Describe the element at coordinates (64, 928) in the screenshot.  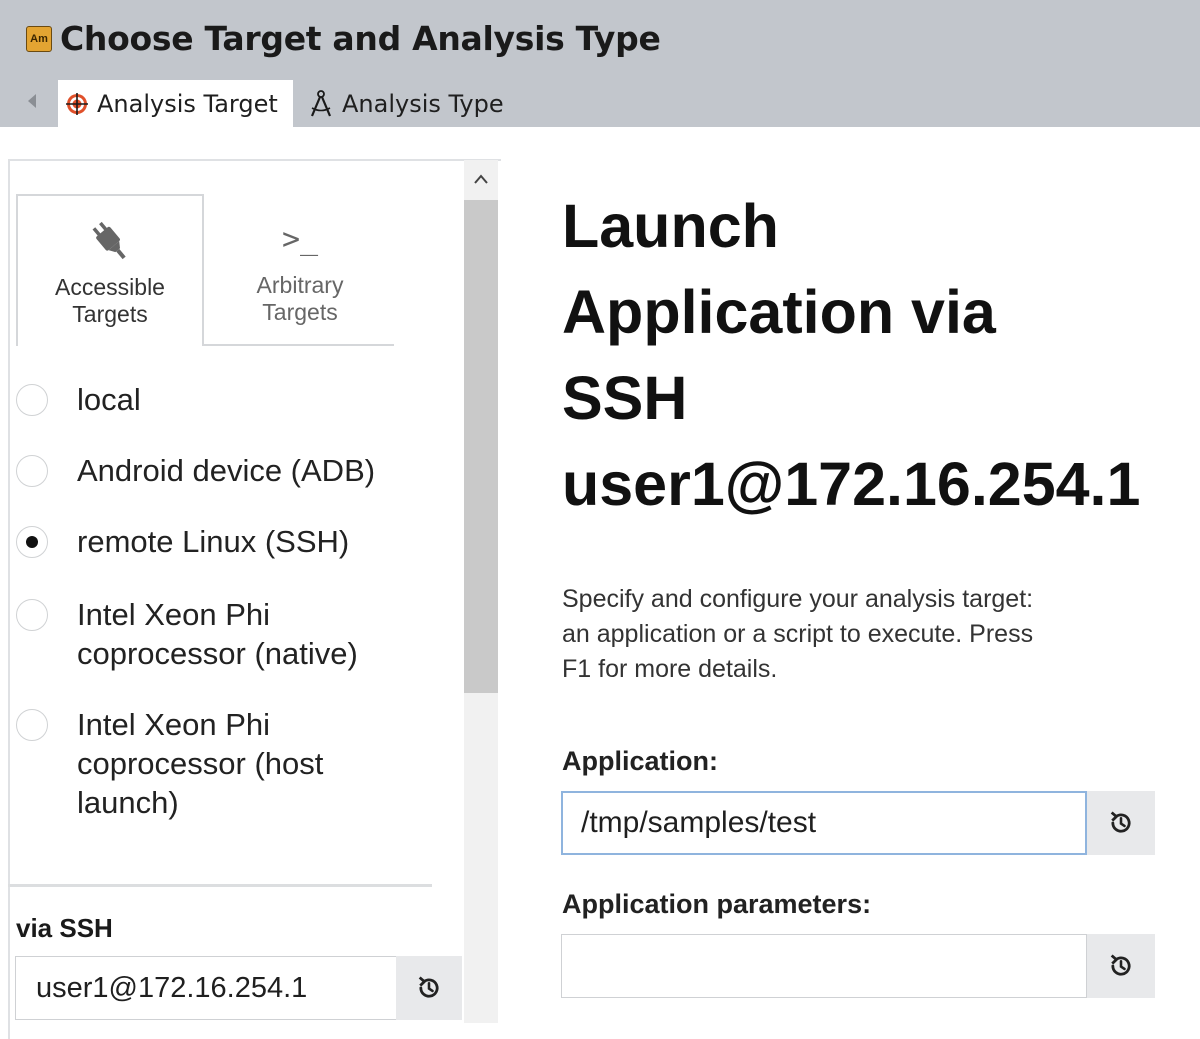
I see `via-ssh-label: via SSH` at that location.